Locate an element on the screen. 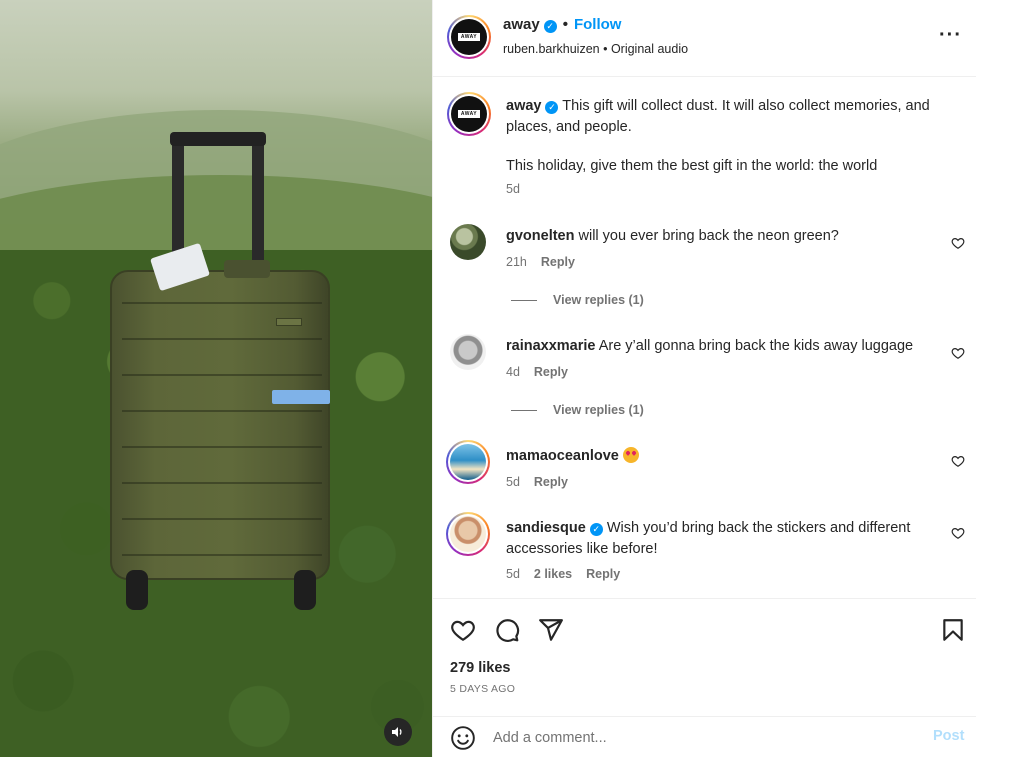 This screenshot has width=1024, height=757. like-count: 279 likes is located at coordinates (480, 668).